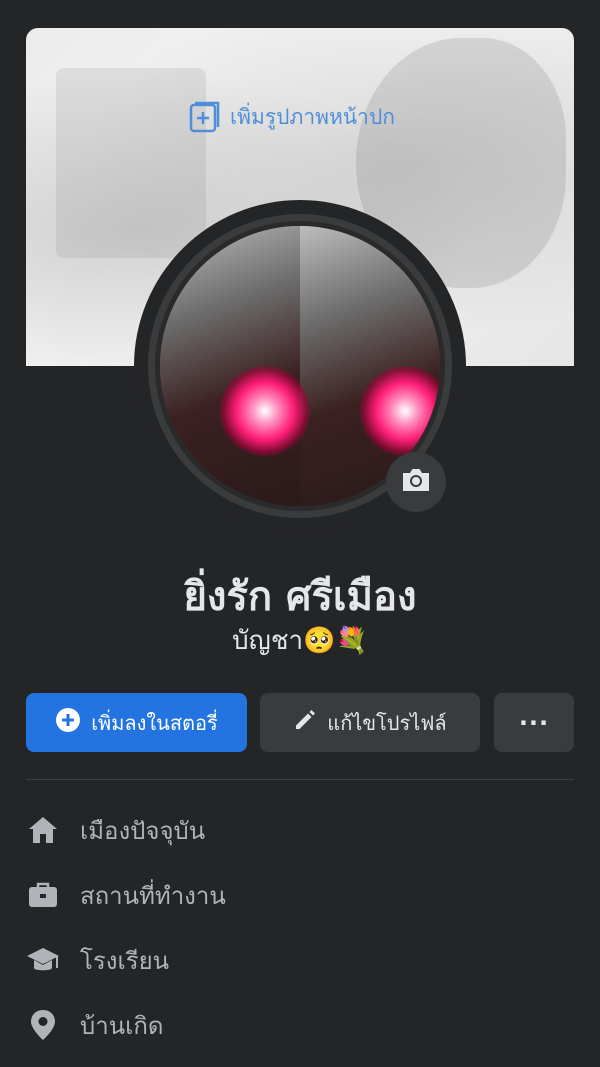 This screenshot has height=1067, width=600. What do you see at coordinates (300, 960) in the screenshot?
I see `detail-school: โรงเรียน` at bounding box center [300, 960].